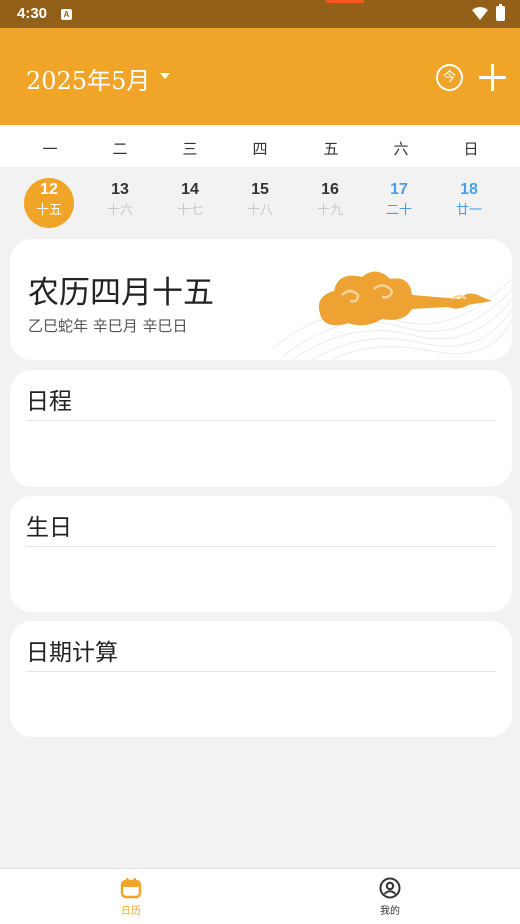 This screenshot has height=924, width=520. I want to click on weekday-header: 一 二 三 四 五 六 日, so click(260, 146).